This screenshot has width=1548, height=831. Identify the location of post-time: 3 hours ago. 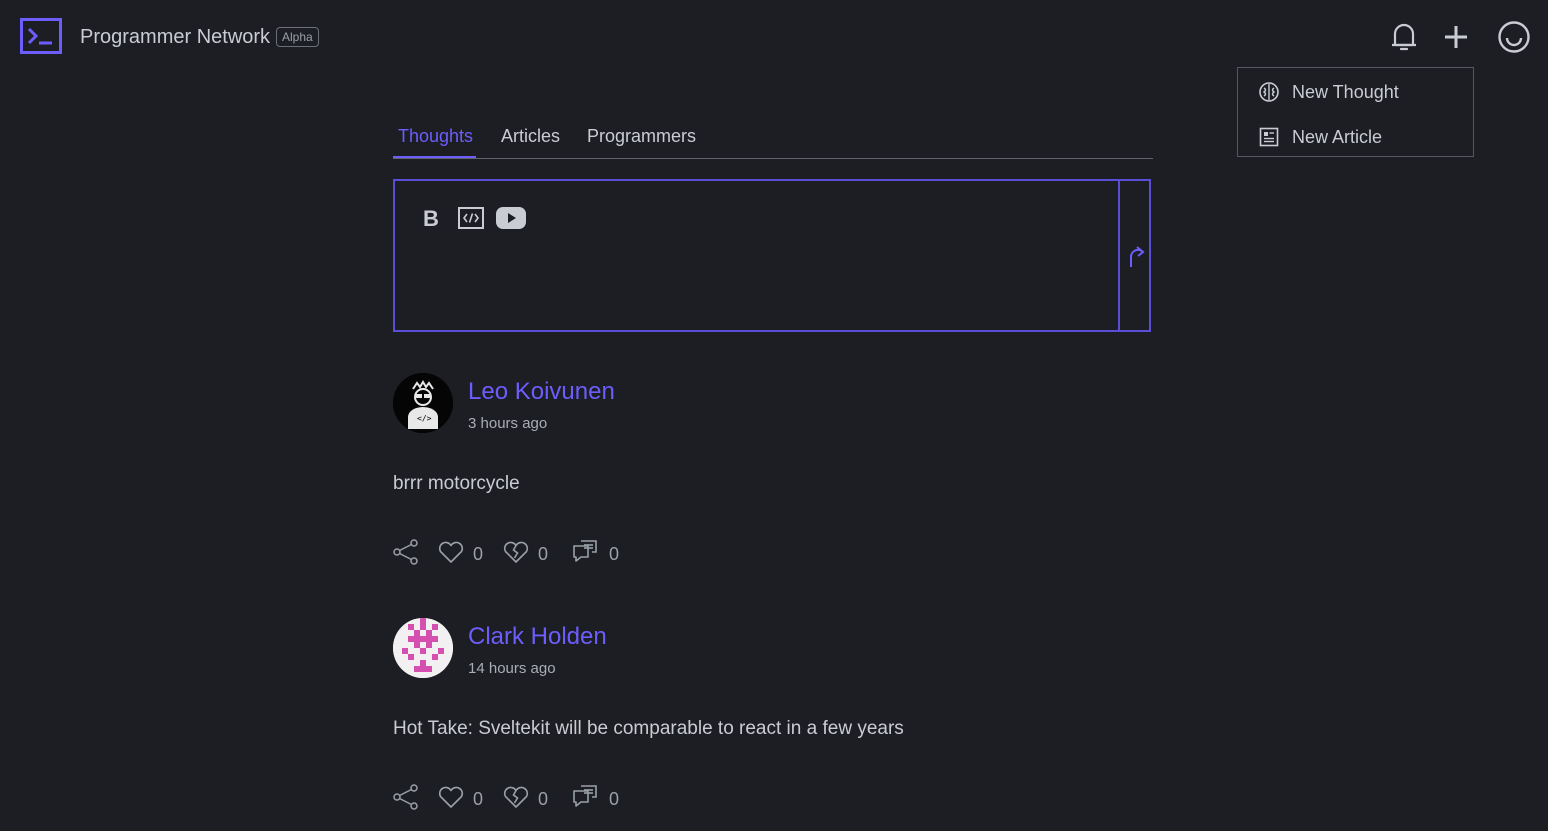
(508, 423).